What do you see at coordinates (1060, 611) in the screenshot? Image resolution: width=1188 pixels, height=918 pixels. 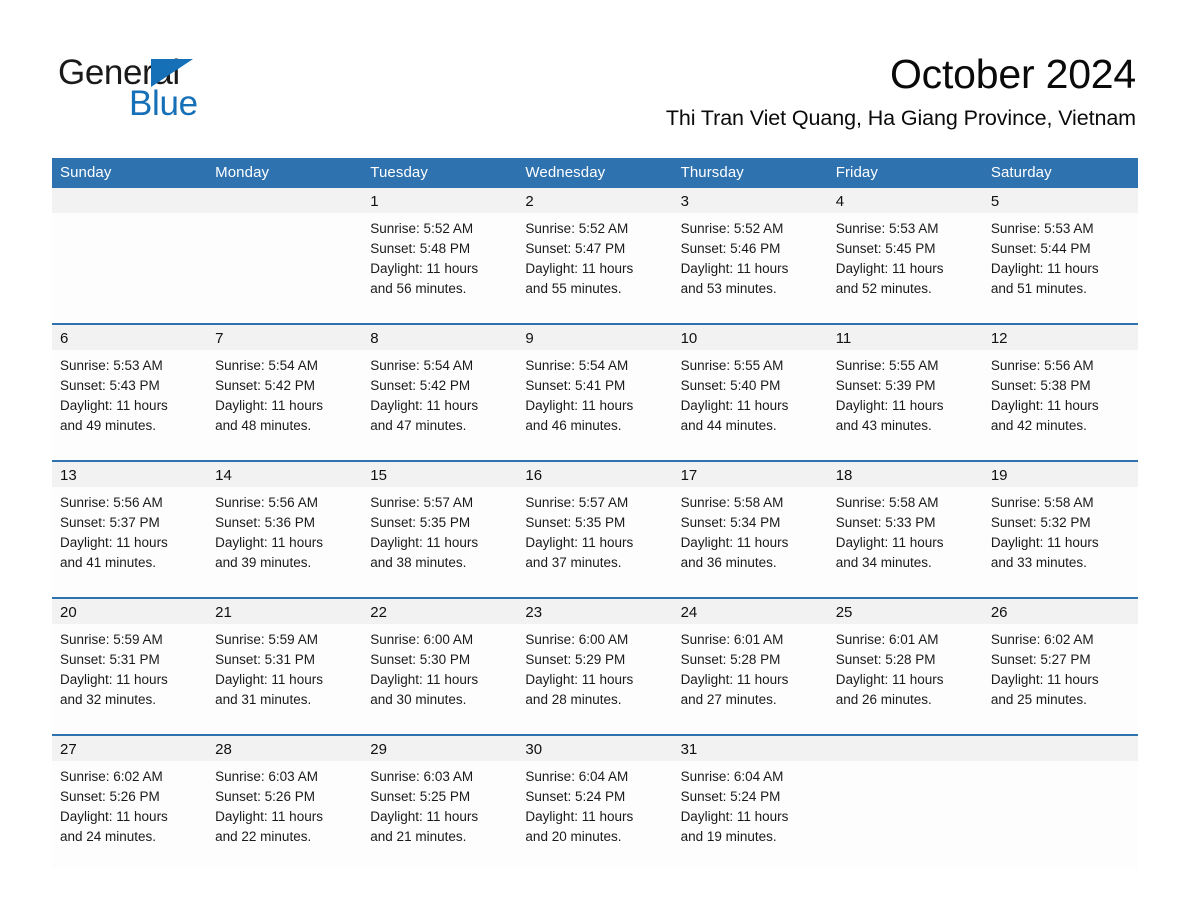 I see `day-number-26: 26` at bounding box center [1060, 611].